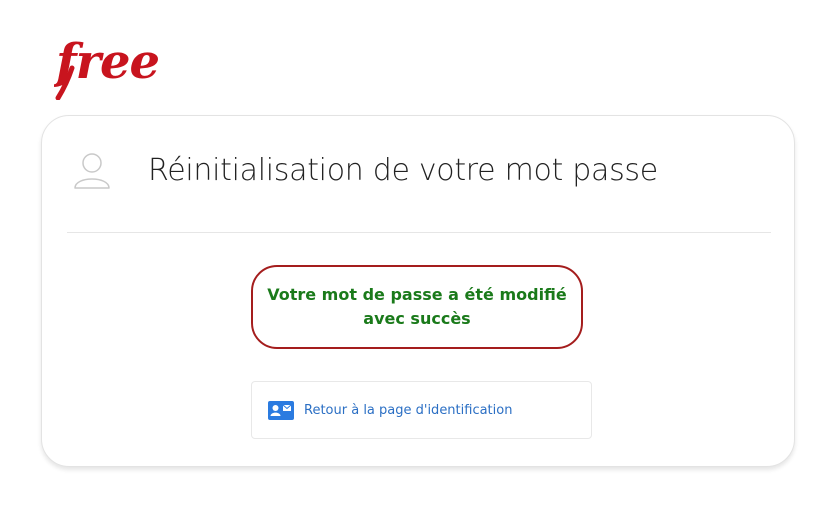 The height and width of the screenshot is (508, 832). What do you see at coordinates (106, 64) in the screenshot?
I see `svg-text: free` at bounding box center [106, 64].